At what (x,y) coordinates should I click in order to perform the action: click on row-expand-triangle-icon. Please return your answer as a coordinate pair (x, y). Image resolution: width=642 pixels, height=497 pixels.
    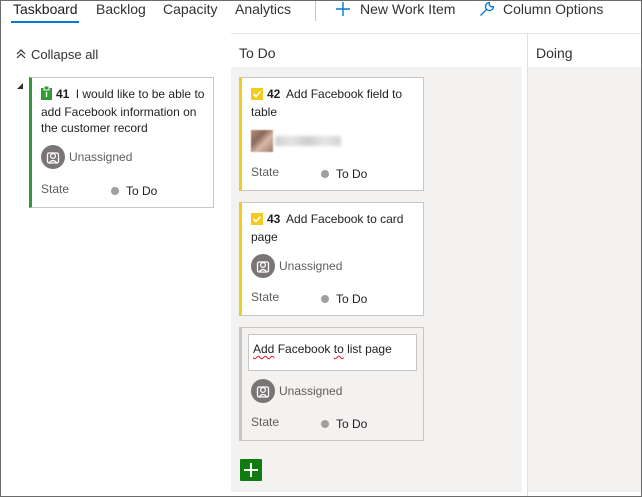
    Looking at the image, I should click on (20, 86).